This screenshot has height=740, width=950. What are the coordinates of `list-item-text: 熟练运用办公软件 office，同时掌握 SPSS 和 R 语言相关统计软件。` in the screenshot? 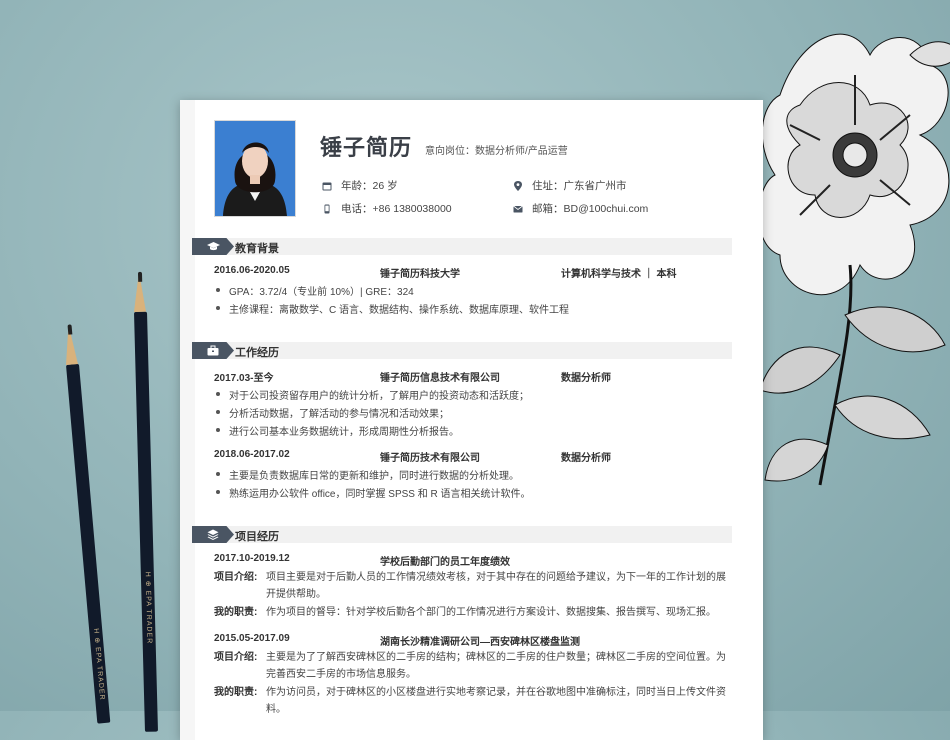 It's located at (380, 494).